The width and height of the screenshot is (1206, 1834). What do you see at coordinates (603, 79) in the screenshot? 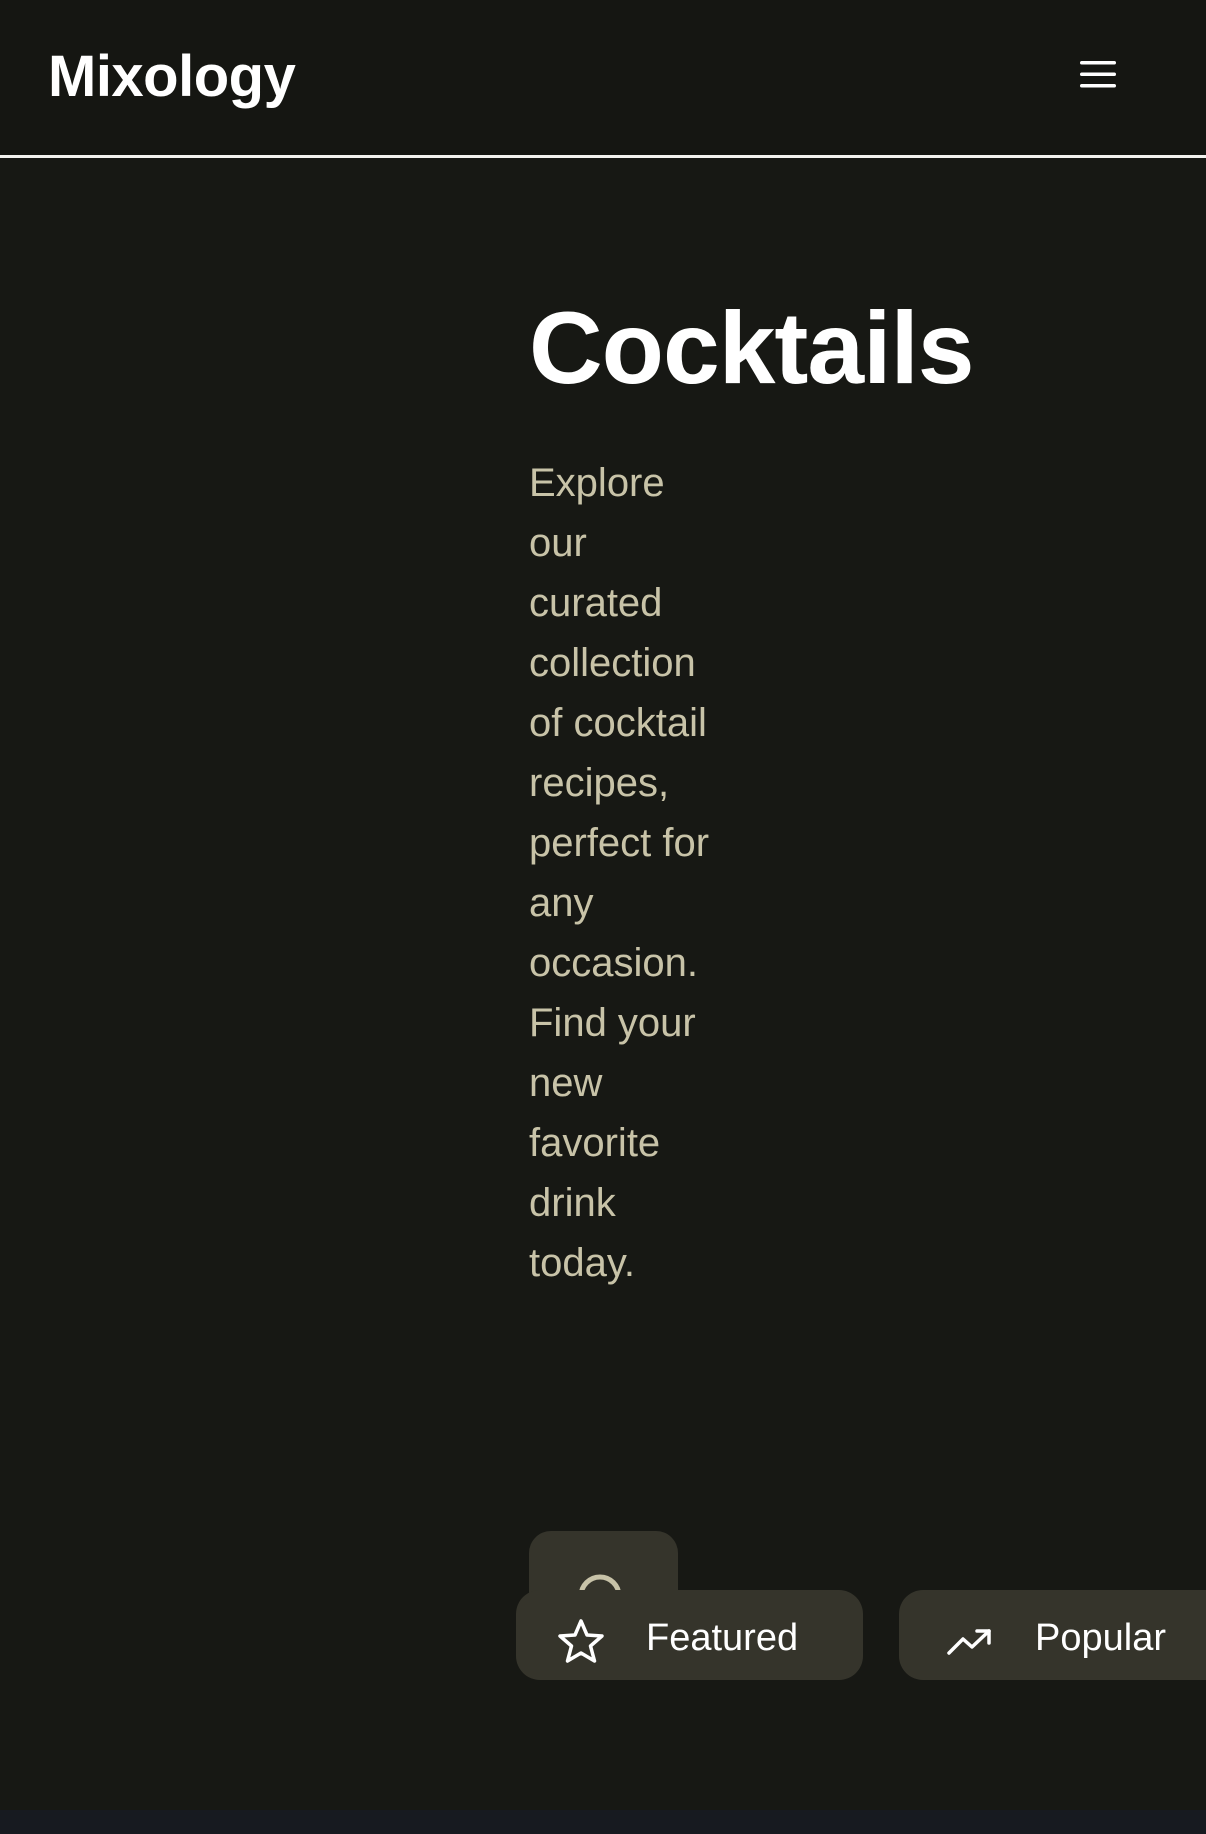
I see `top-navigation-bar: Mixology` at bounding box center [603, 79].